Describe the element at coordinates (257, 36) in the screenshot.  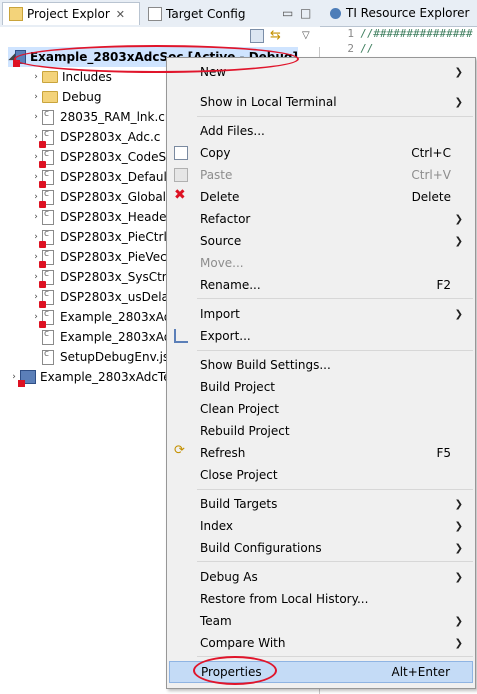
I see `collapse-all-icon` at that location.